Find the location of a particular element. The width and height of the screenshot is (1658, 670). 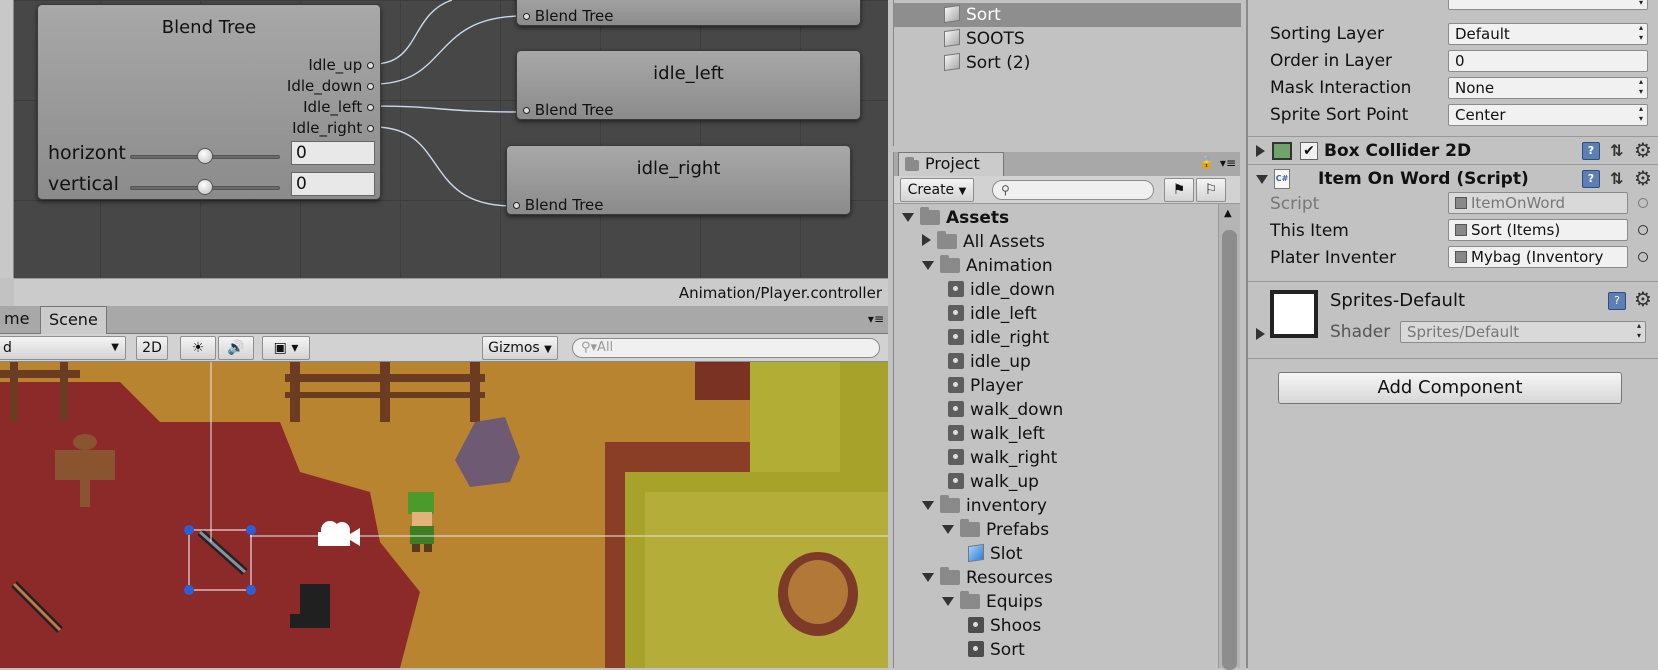

project-item: idle_down is located at coordinates (998, 290).